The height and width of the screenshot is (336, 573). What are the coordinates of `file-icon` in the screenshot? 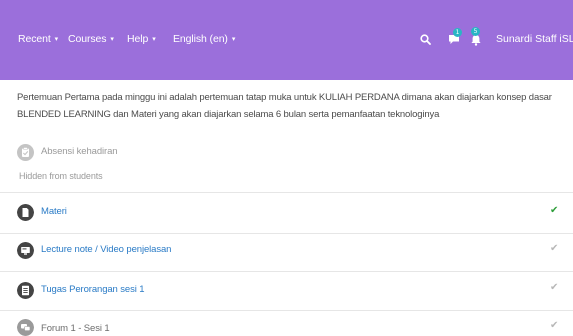 It's located at (25, 212).